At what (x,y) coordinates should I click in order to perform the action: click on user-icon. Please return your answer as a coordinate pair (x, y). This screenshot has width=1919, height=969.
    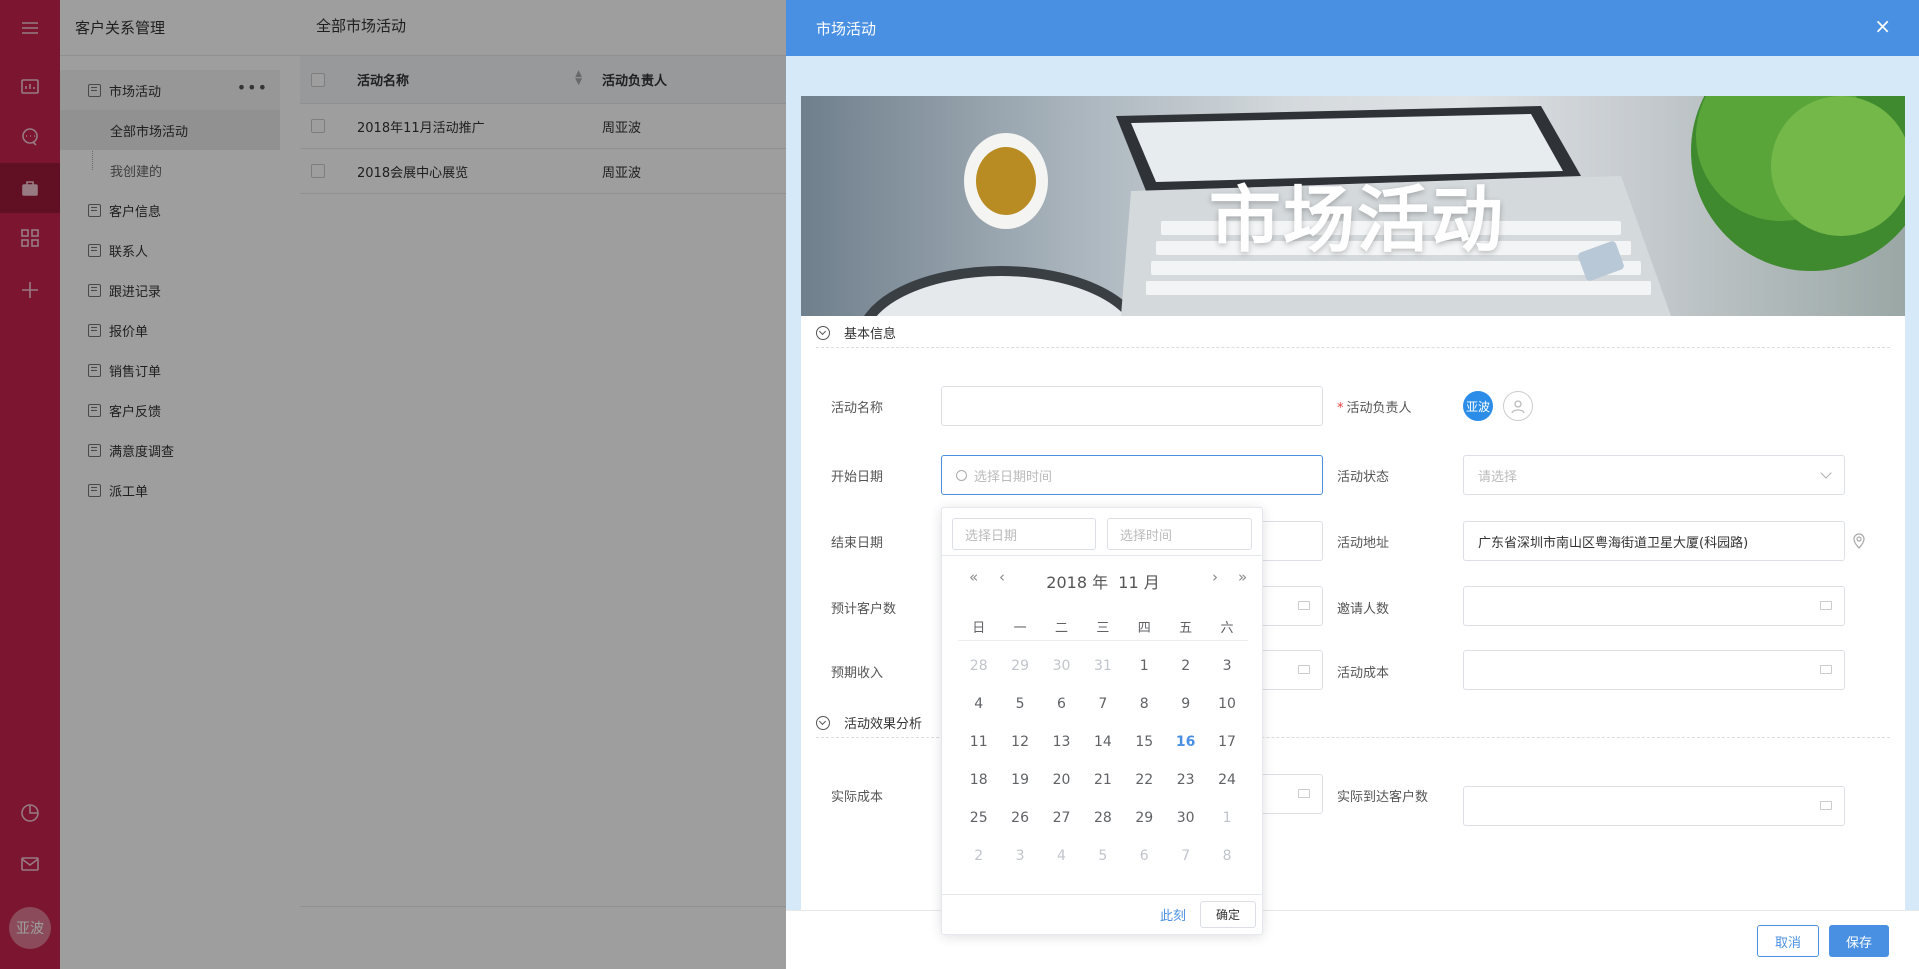
    Looking at the image, I should click on (1518, 407).